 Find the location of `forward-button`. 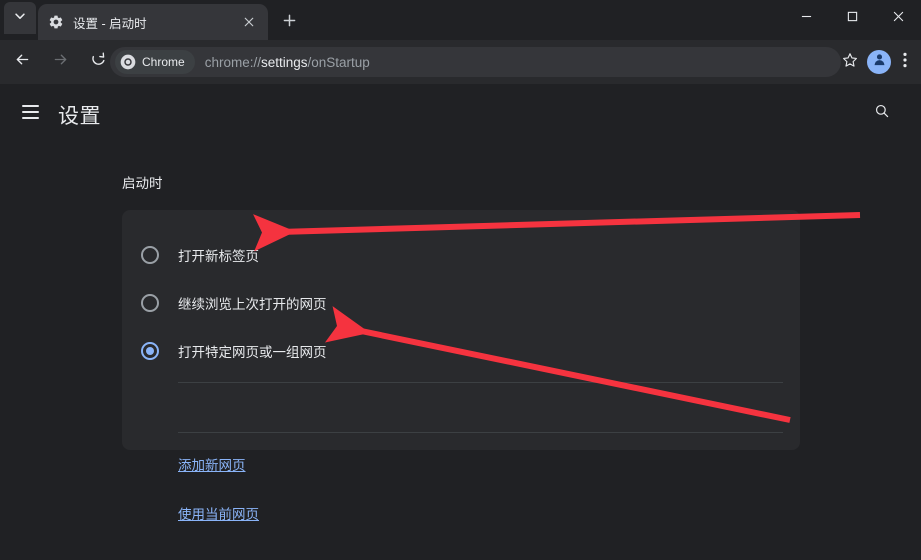

forward-button is located at coordinates (60, 62).